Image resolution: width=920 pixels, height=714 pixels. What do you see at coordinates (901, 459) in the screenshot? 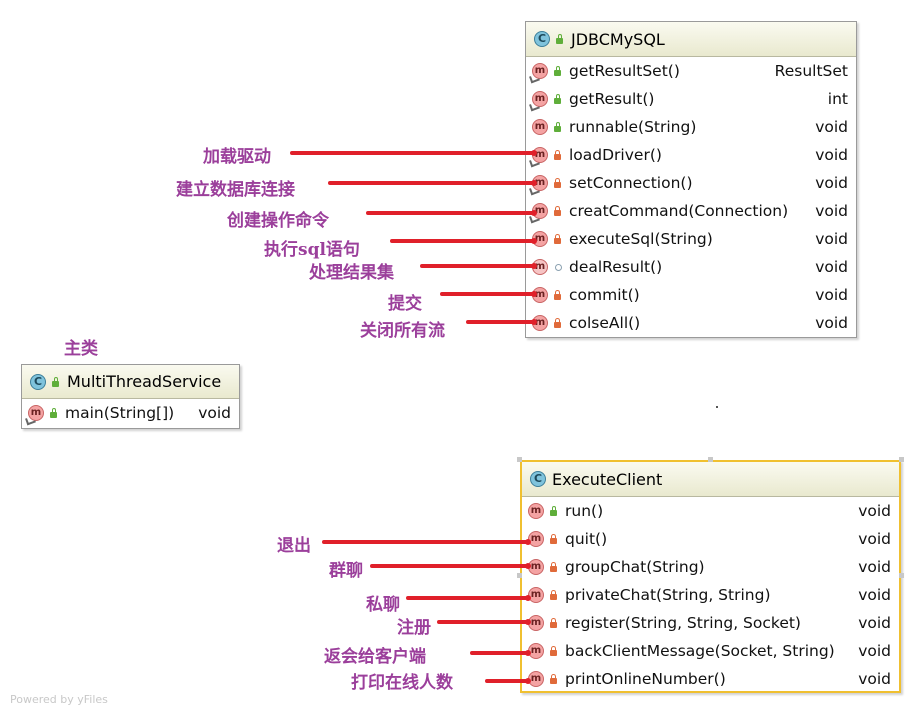
I see `resize-handle-top-right` at bounding box center [901, 459].